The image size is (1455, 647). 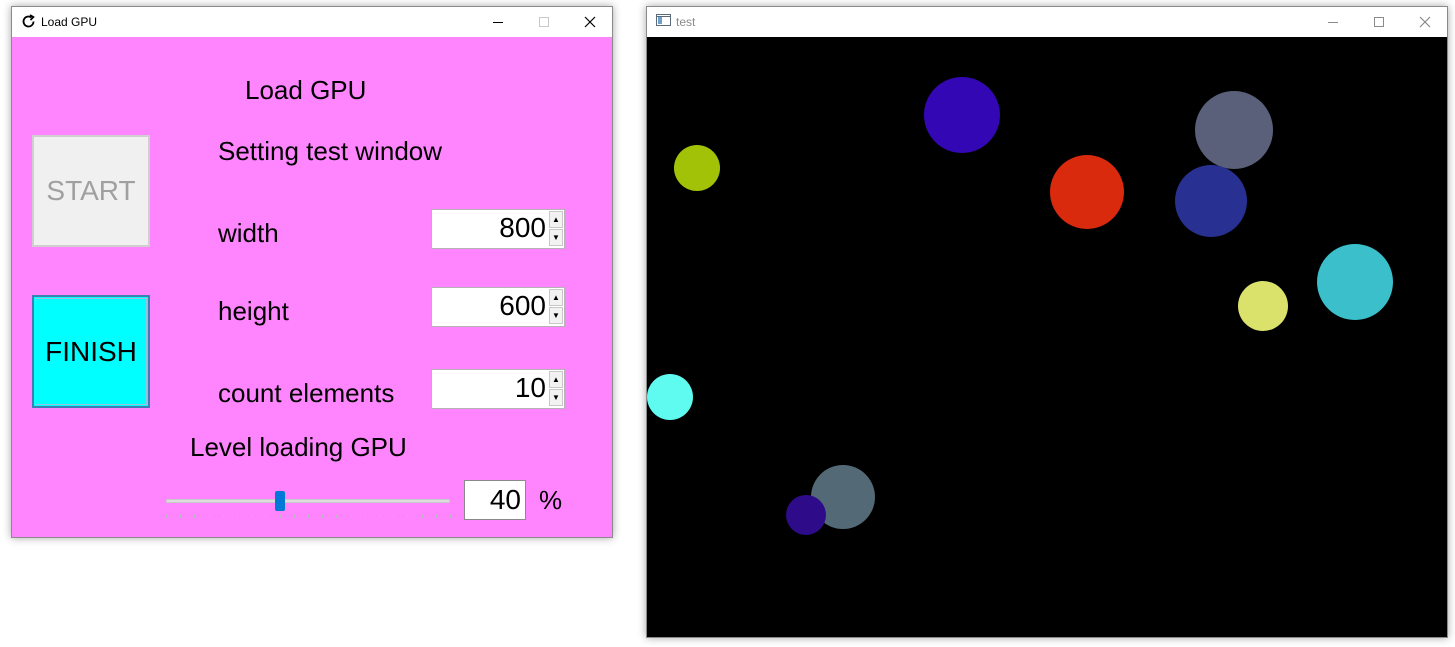 I want to click on level-value: 40, so click(x=505, y=500).